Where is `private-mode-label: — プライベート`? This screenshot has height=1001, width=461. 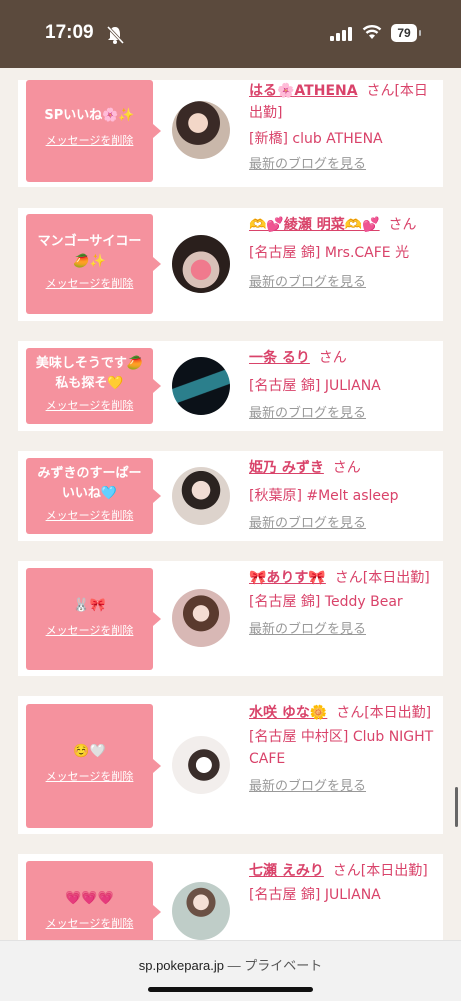 private-mode-label: — プライベート is located at coordinates (275, 965).